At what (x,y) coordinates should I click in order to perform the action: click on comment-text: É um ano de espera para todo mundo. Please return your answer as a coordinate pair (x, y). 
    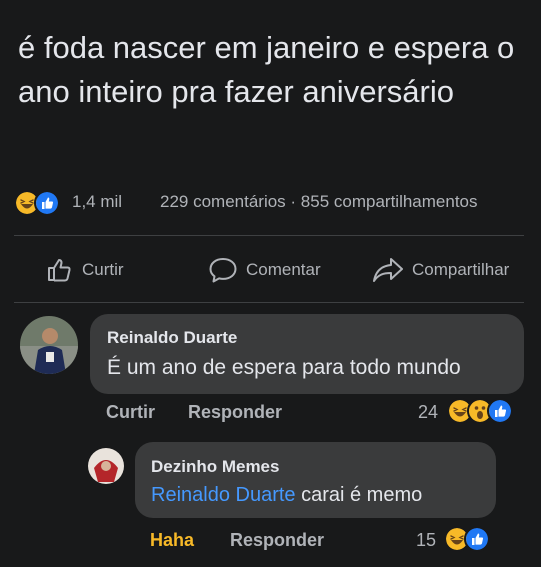
    Looking at the image, I should click on (284, 367).